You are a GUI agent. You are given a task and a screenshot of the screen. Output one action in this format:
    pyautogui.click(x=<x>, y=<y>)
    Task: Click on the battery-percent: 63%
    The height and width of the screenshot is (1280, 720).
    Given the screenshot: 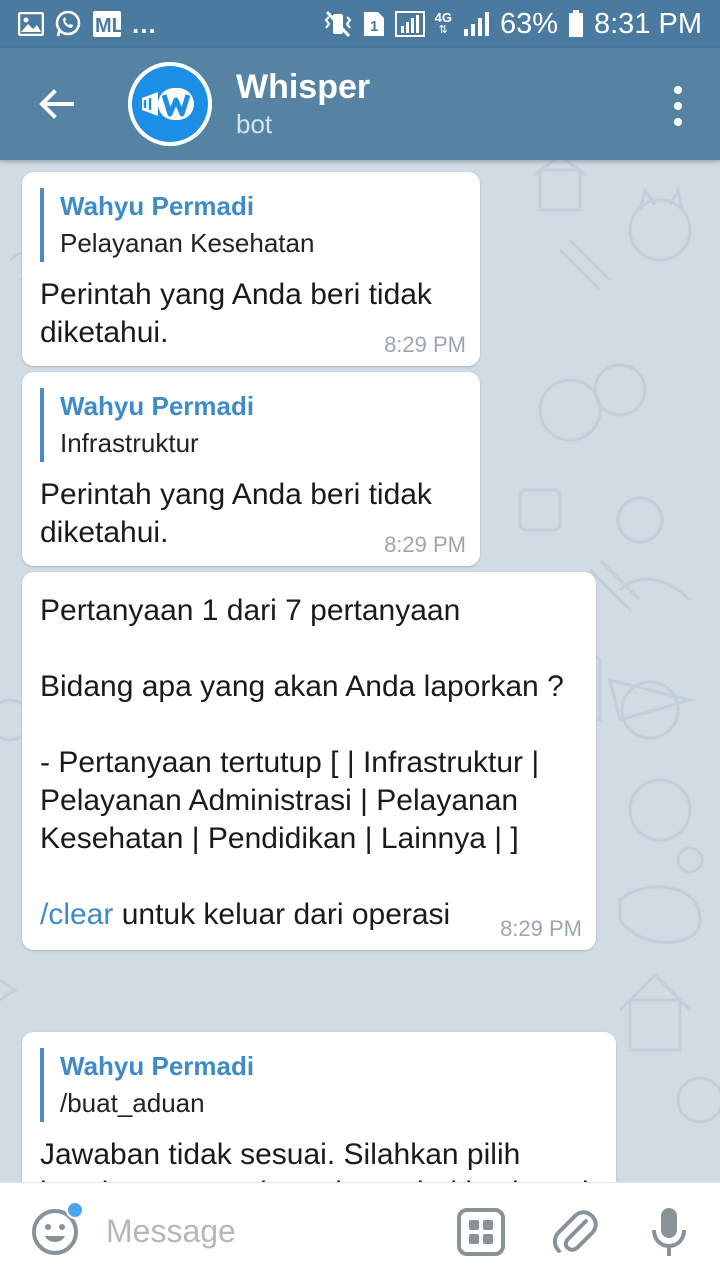 What is the action you would take?
    pyautogui.click(x=528, y=23)
    